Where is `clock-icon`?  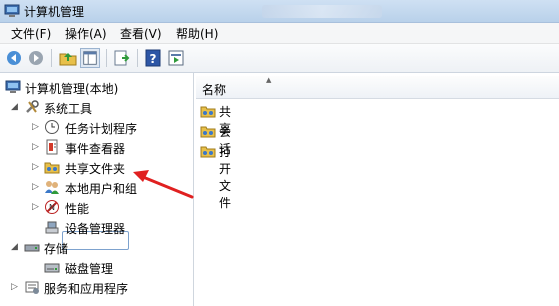 clock-icon is located at coordinates (52, 127).